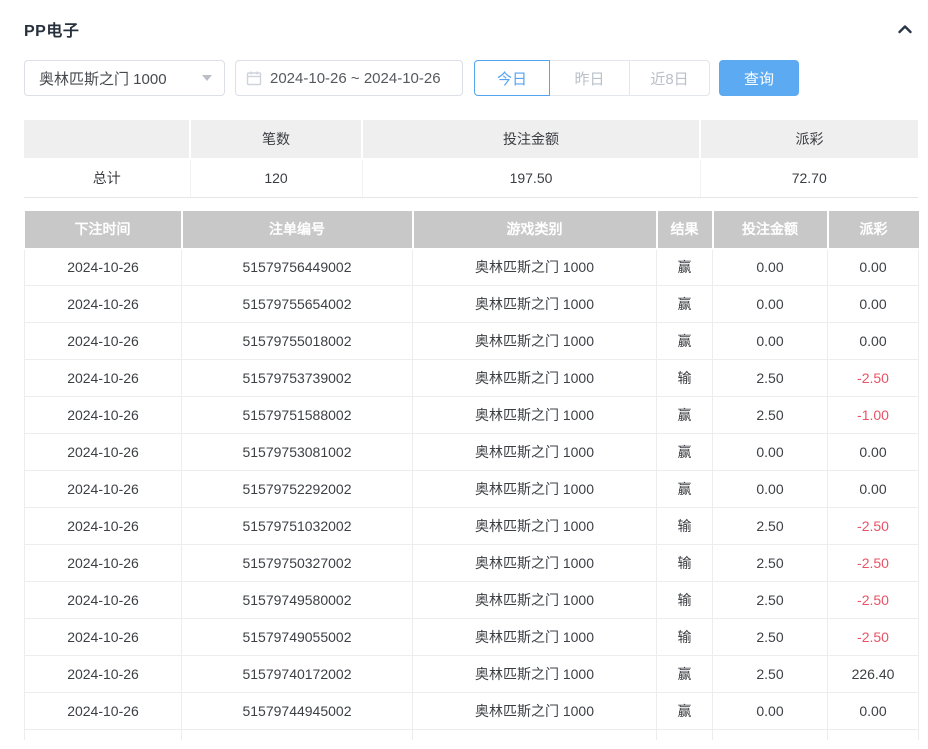 Image resolution: width=928 pixels, height=749 pixels. Describe the element at coordinates (276, 178) in the screenshot. I see `summary-count-value: 120` at that location.